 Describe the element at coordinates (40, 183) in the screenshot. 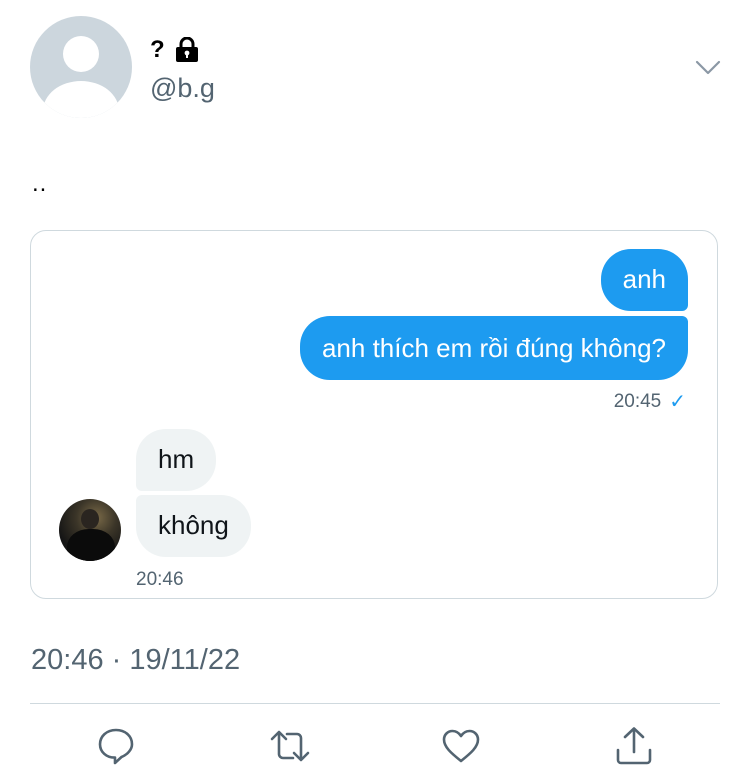

I see `tweet-text: ..` at that location.